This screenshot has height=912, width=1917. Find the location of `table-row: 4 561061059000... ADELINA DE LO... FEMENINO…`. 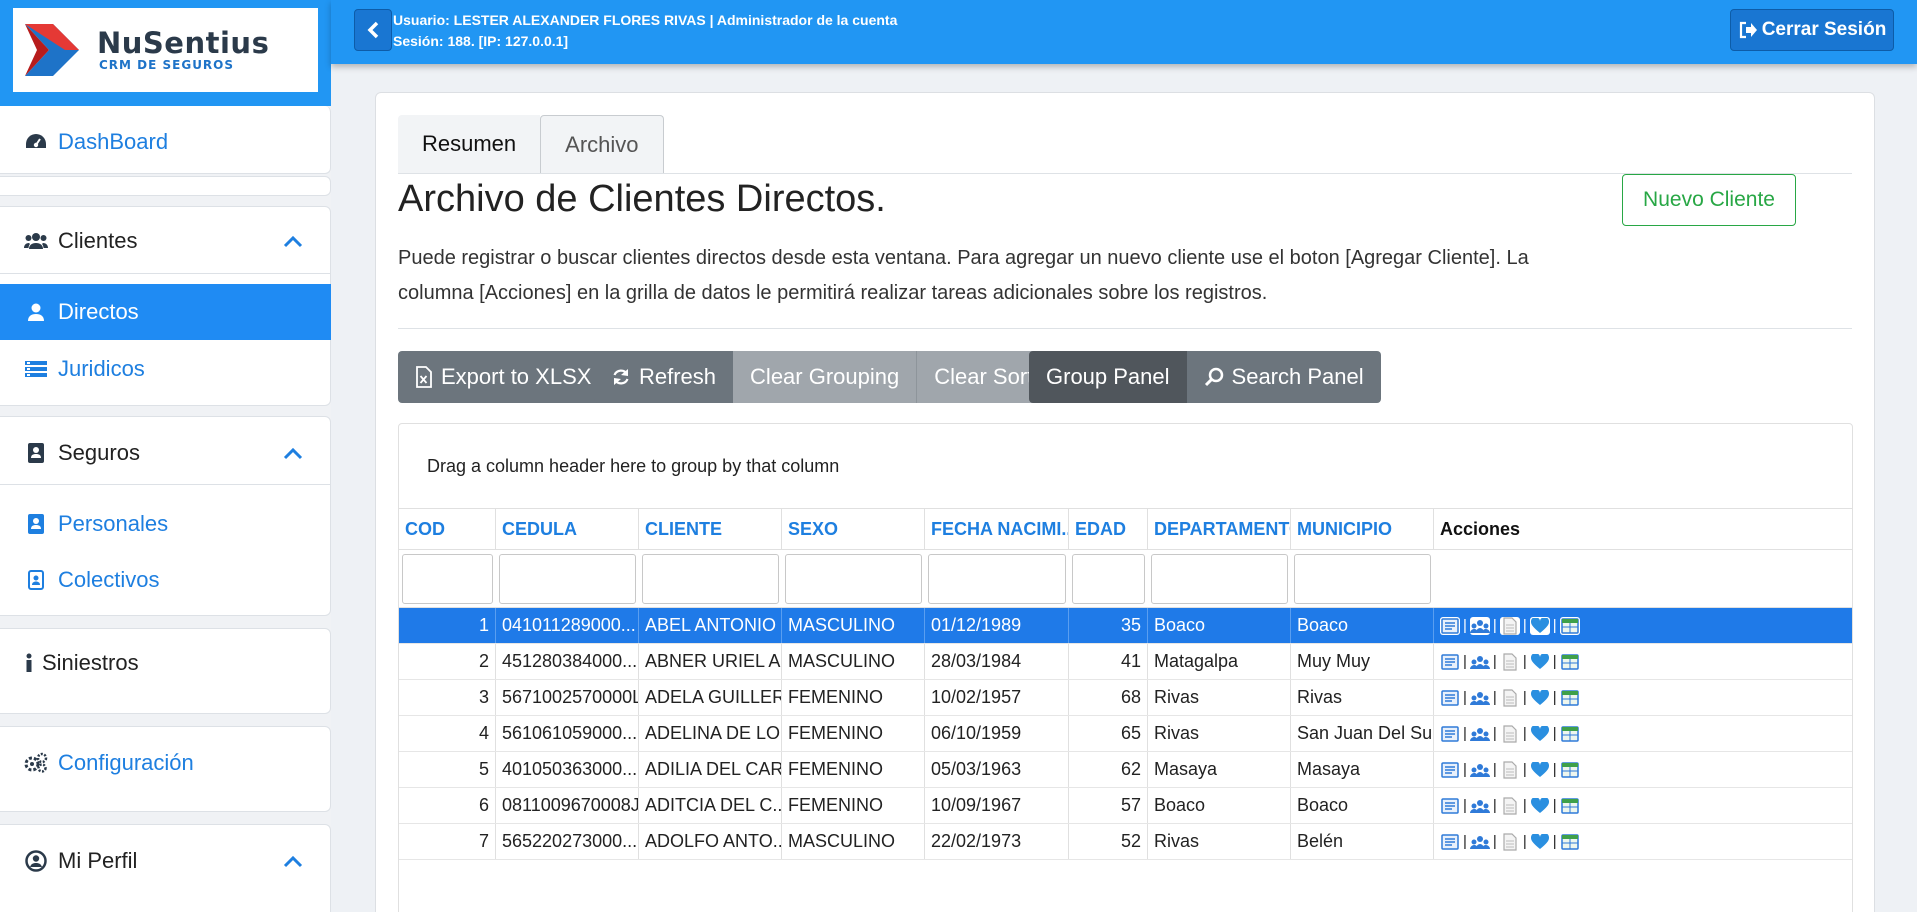

table-row: 4 561061059000... ADELINA DE LO... FEMENINO… is located at coordinates (1125, 734).